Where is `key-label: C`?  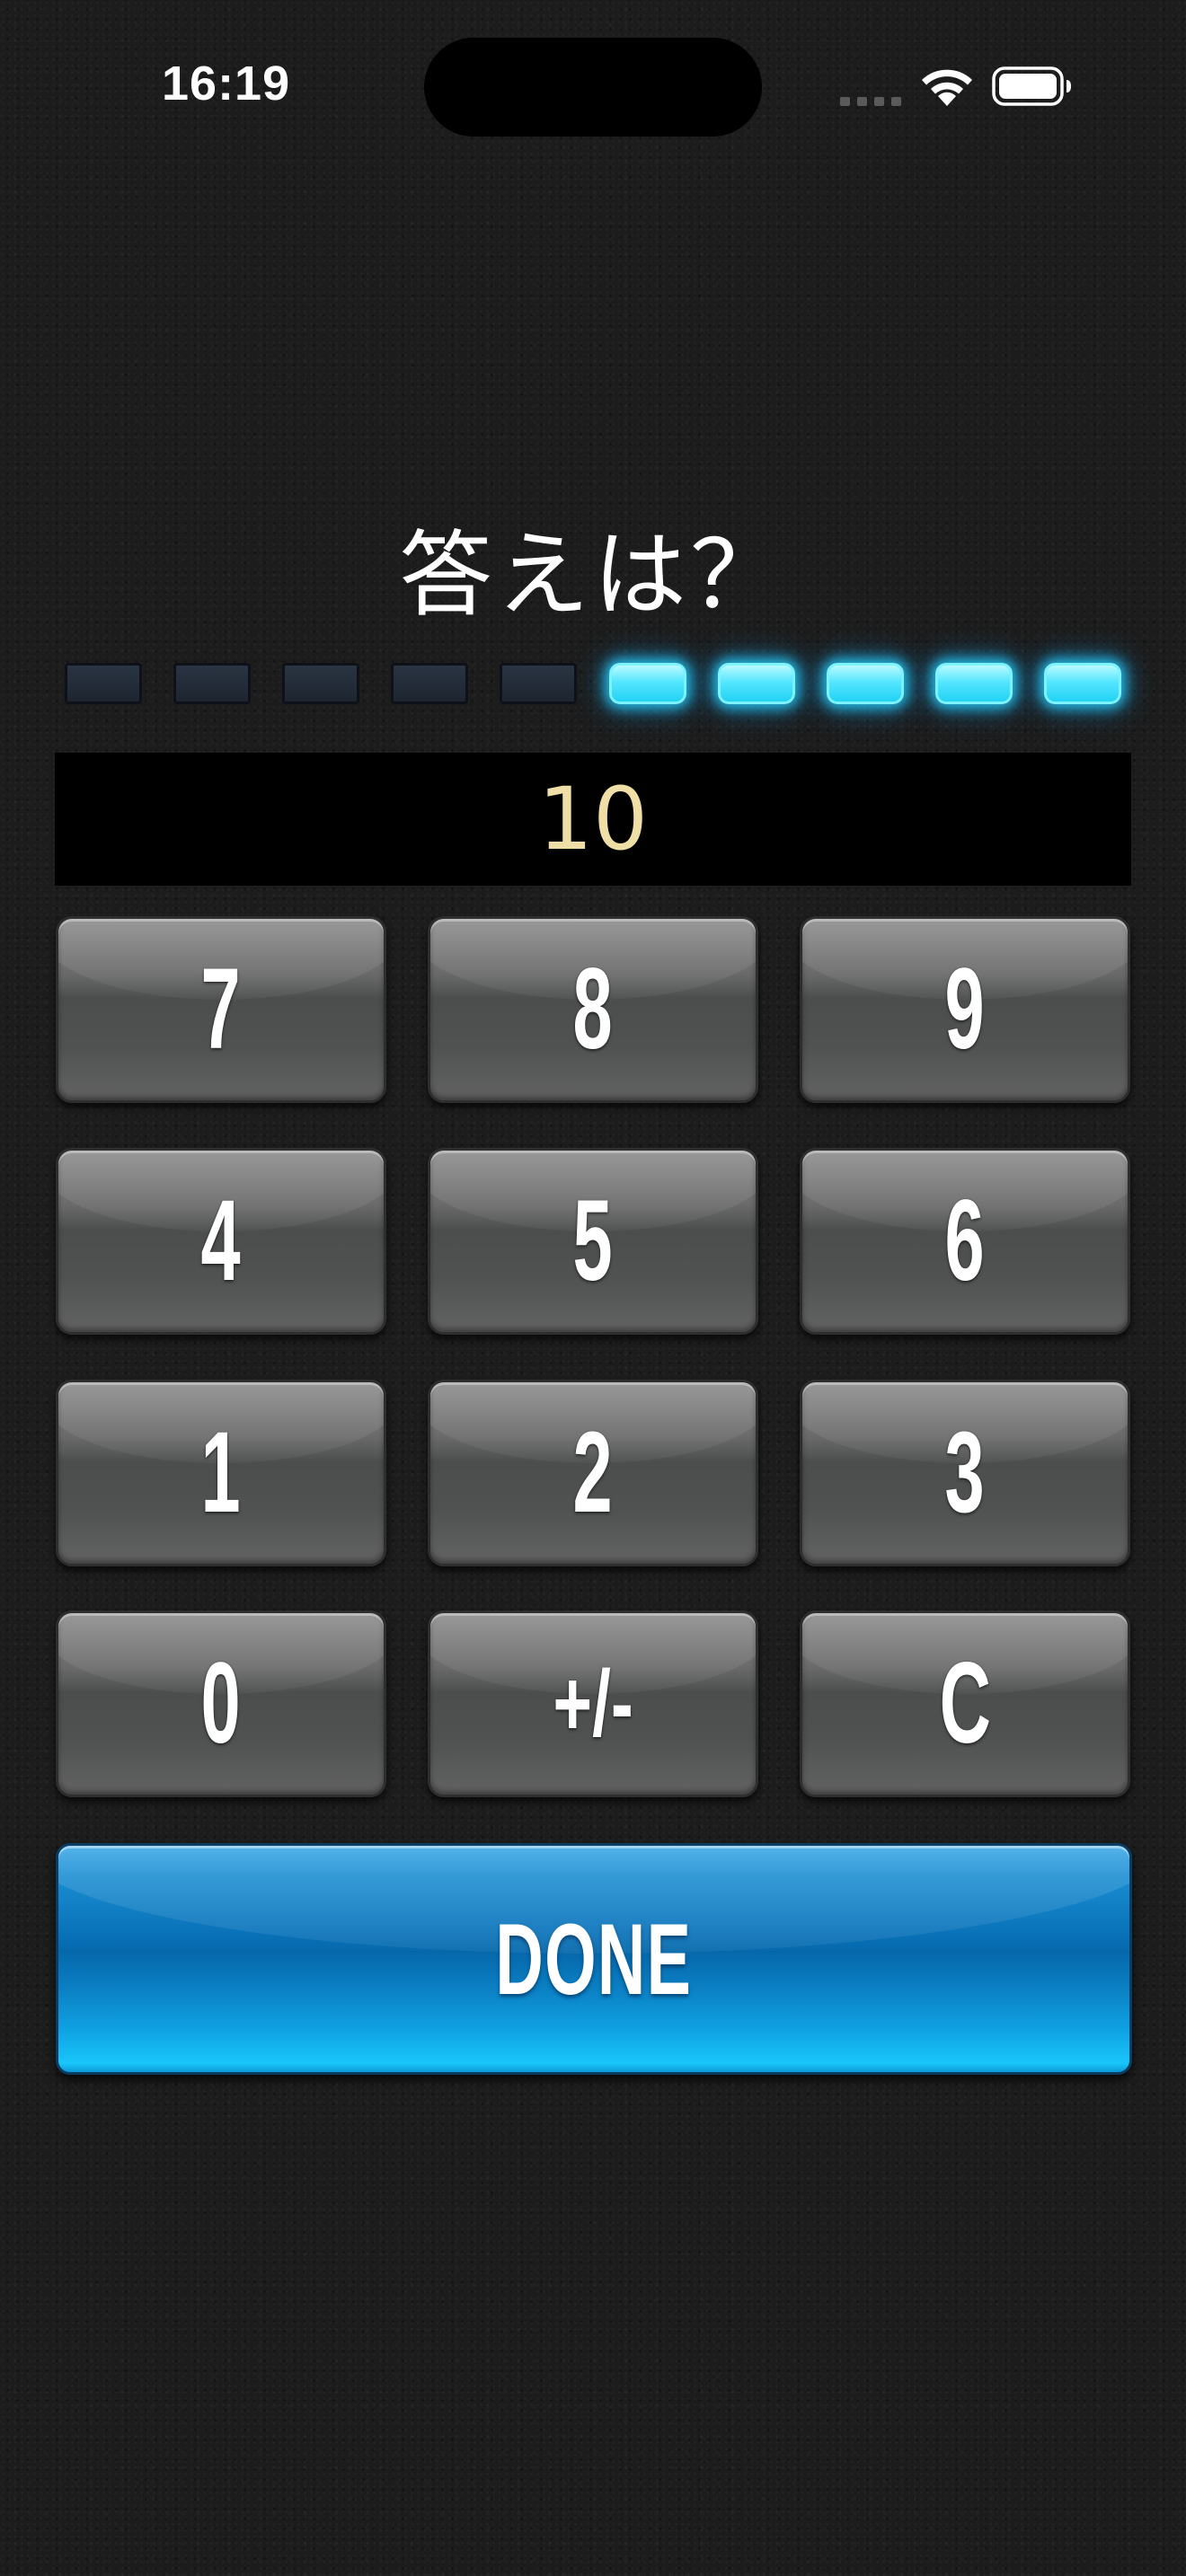 key-label: C is located at coordinates (965, 1703).